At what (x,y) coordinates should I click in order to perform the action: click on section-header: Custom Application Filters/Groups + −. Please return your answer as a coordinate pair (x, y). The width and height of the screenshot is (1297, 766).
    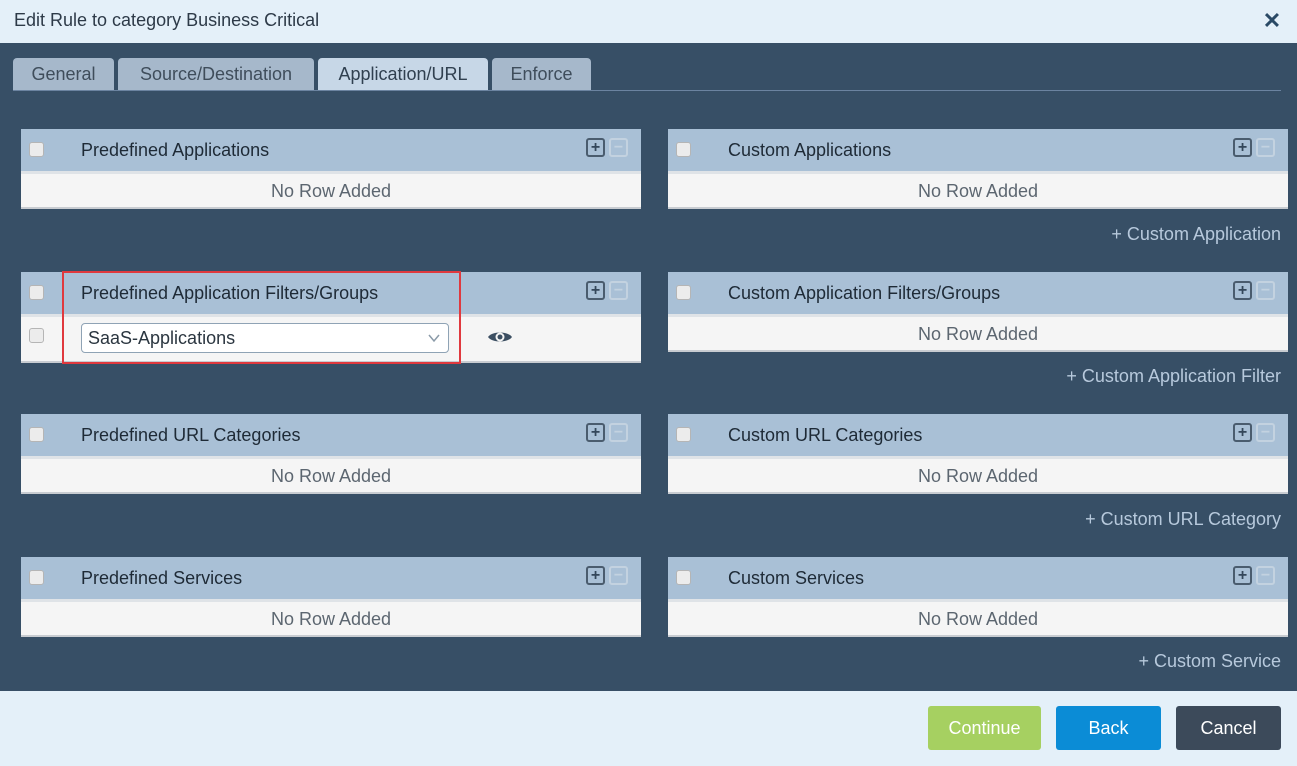
    Looking at the image, I should click on (978, 293).